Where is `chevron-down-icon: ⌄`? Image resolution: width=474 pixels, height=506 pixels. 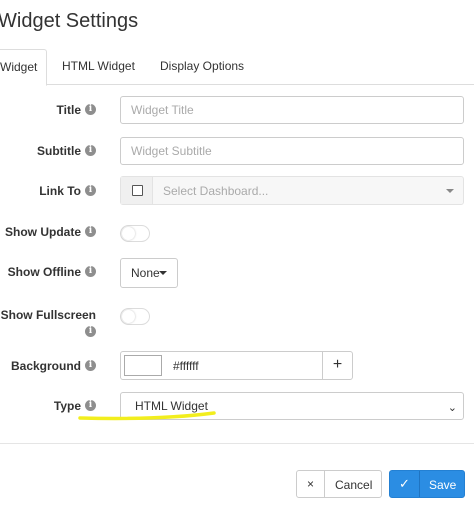 chevron-down-icon: ⌄ is located at coordinates (452, 407).